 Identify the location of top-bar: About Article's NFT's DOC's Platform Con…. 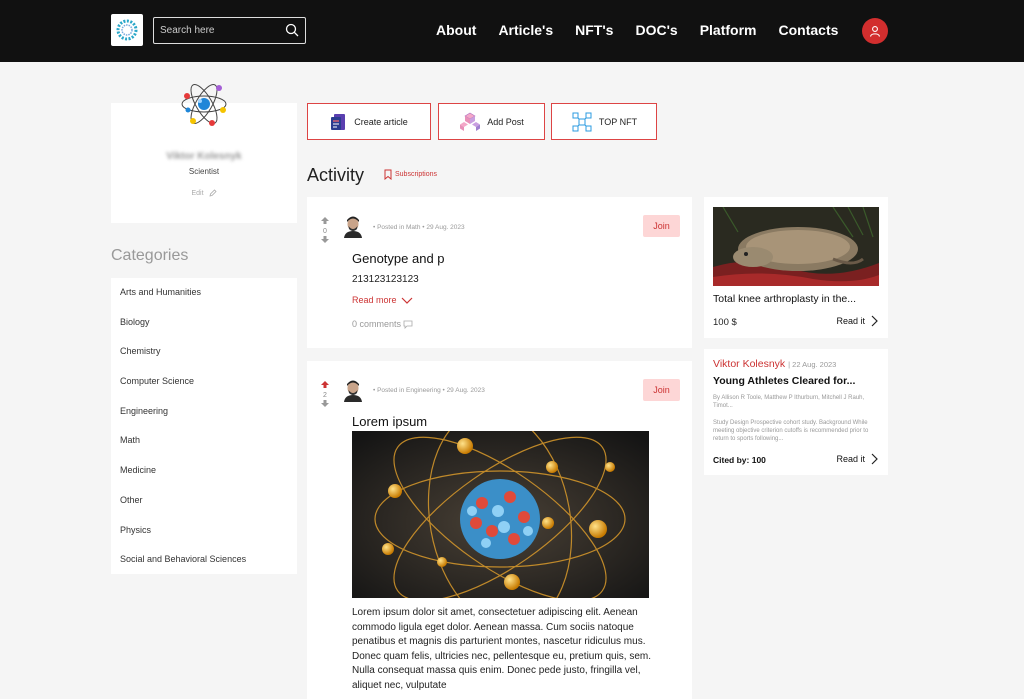
(512, 31).